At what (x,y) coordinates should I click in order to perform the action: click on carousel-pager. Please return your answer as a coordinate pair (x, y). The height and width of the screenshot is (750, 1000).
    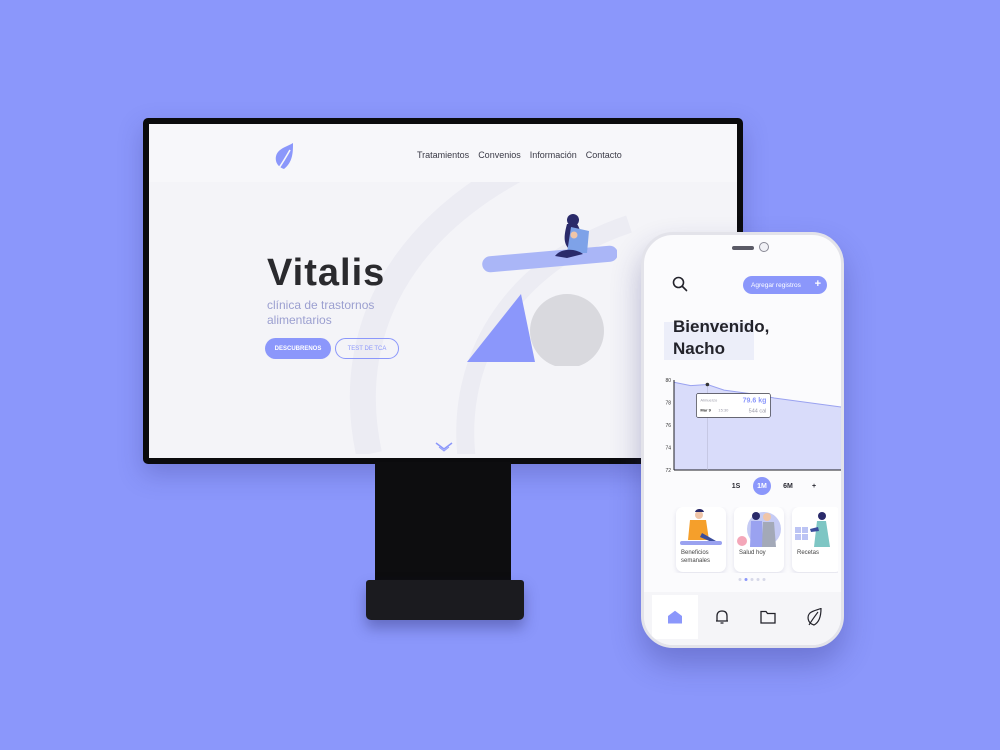
    Looking at the image, I should click on (752, 579).